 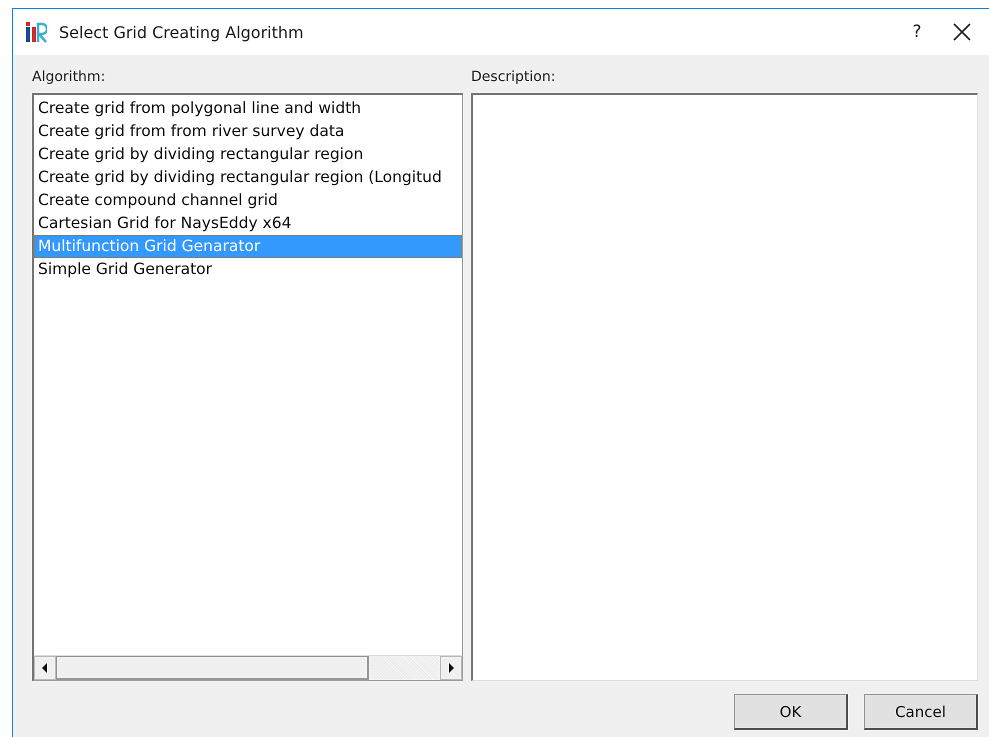 I want to click on horizontal-scrollbar, so click(x=248, y=667).